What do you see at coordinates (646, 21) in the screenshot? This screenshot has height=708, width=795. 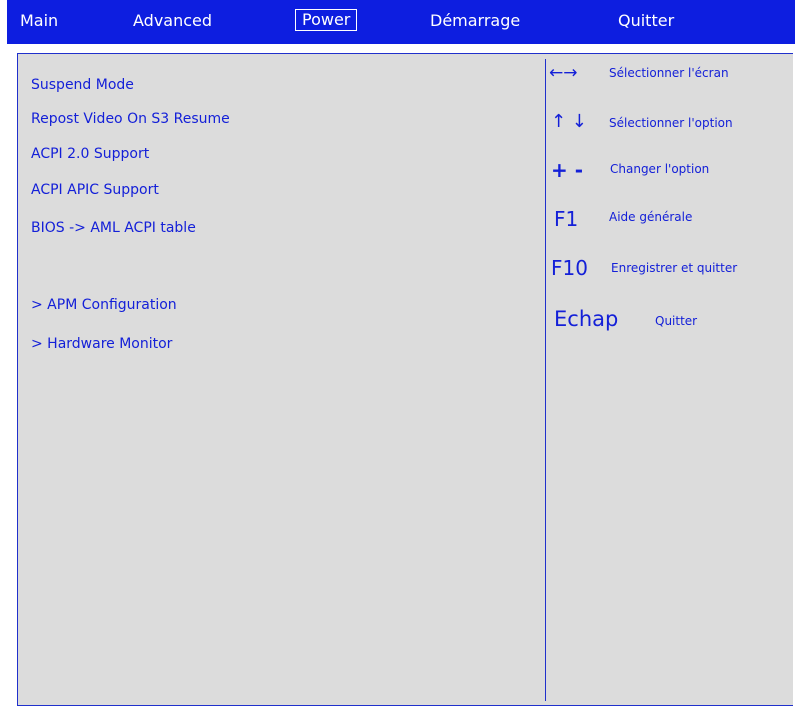 I see `tab-quitter: Quitter` at bounding box center [646, 21].